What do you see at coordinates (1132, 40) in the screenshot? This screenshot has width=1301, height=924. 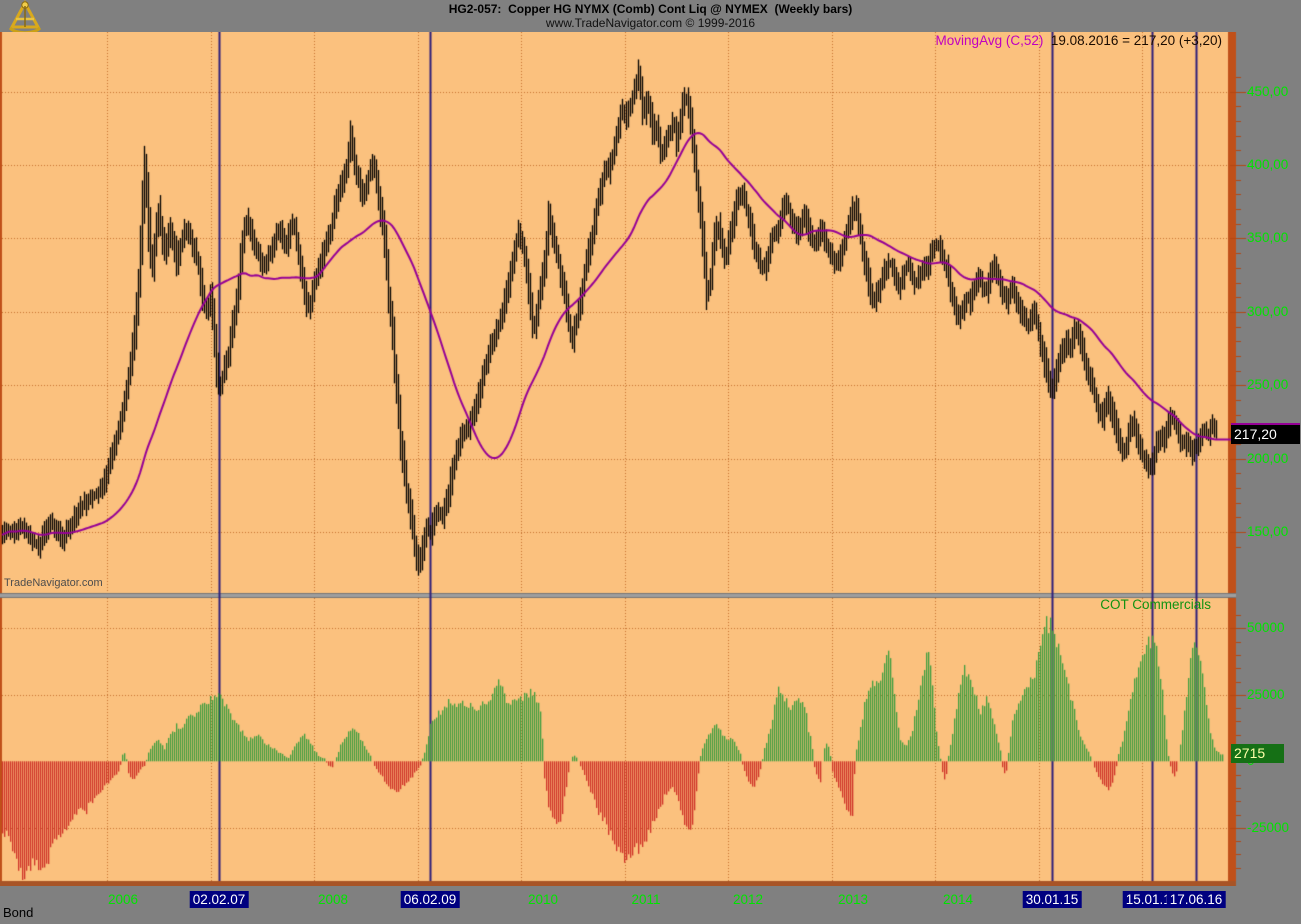 I see `moving-average-value: 19.08.2016 = 217,20 (+3,20)` at bounding box center [1132, 40].